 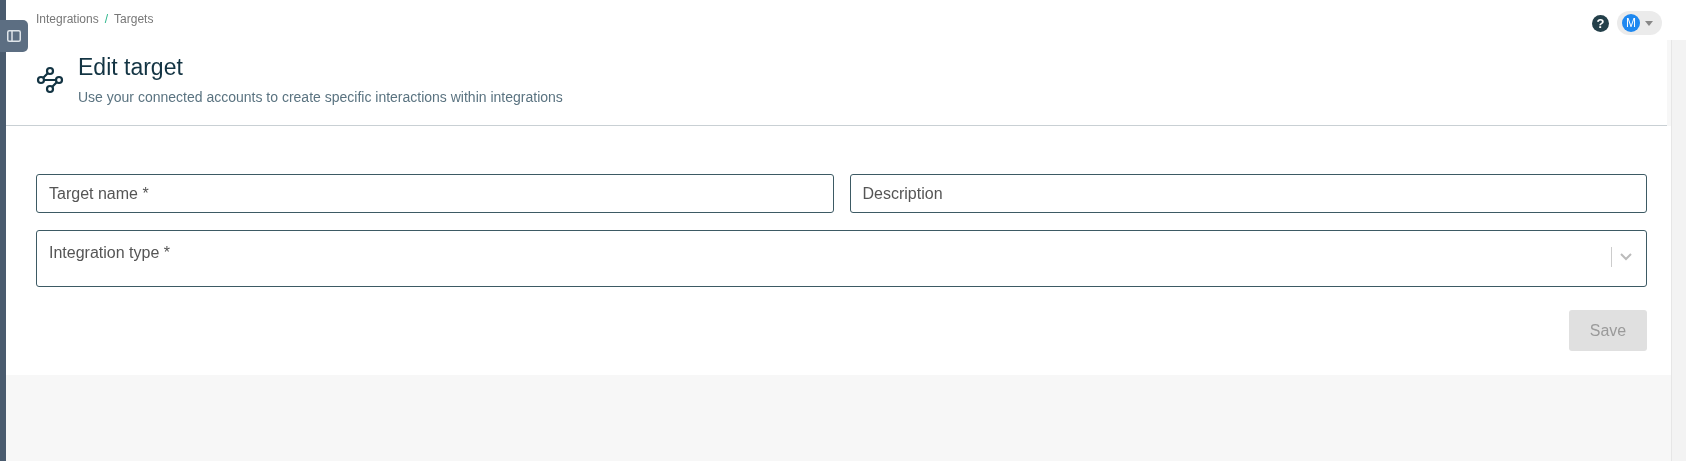 I want to click on panel-icon, so click(x=14, y=36).